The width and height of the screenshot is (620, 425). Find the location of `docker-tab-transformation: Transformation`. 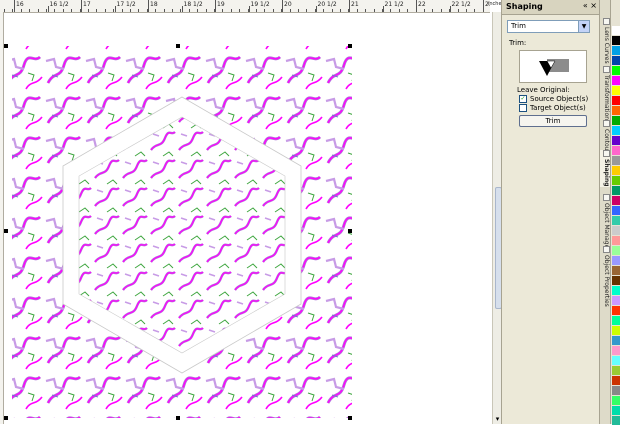

docker-tab-transformation: Transformation is located at coordinates (605, 93).